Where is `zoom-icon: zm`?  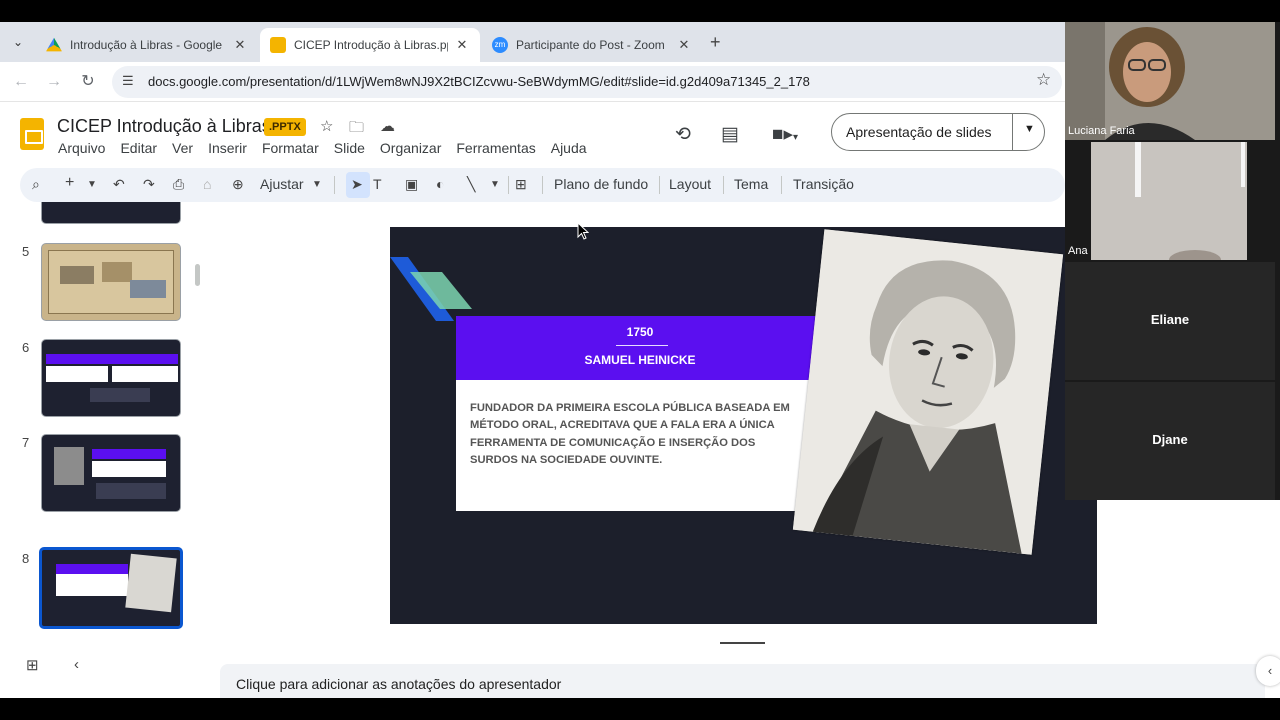
zoom-icon: zm is located at coordinates (500, 45).